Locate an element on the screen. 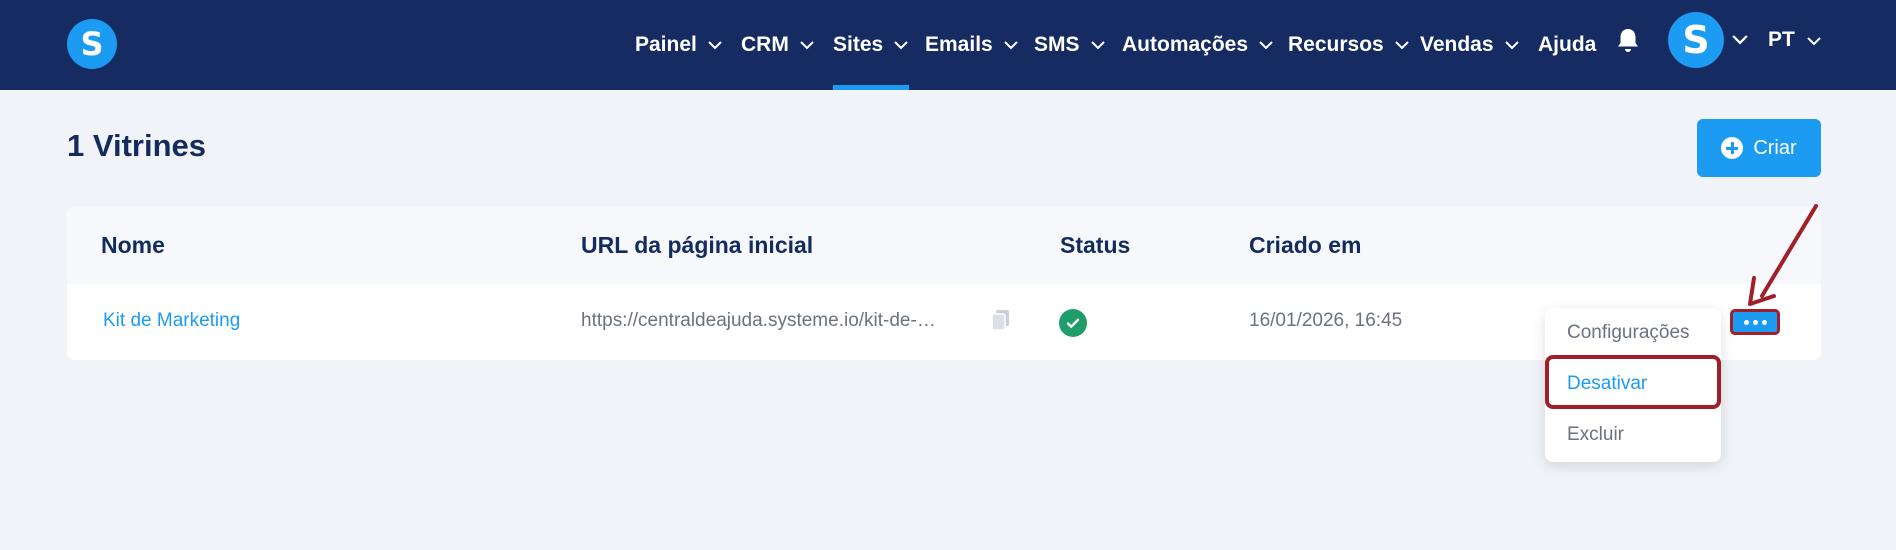 This screenshot has width=1896, height=550. nav-label: Ajuda is located at coordinates (1567, 44).